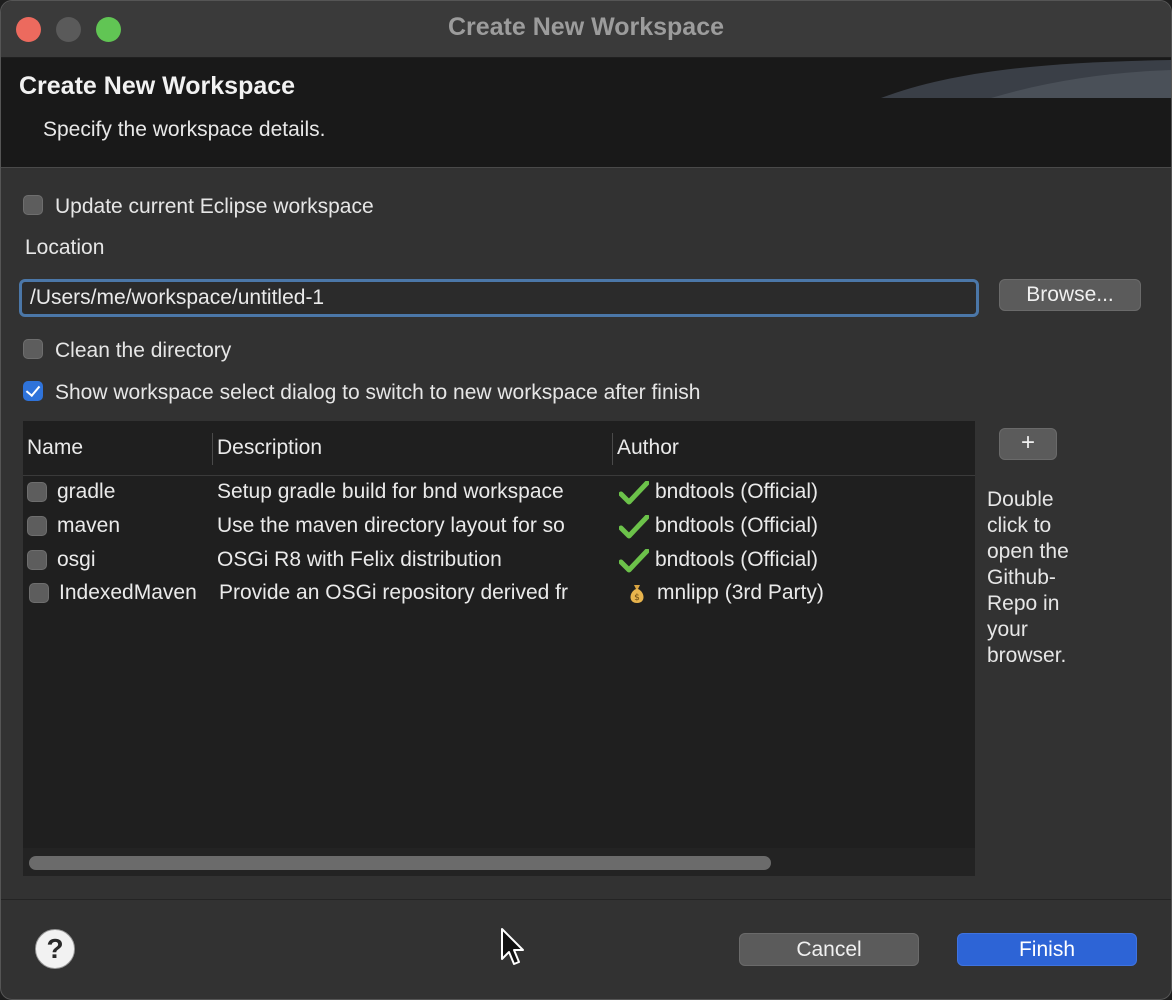 This screenshot has height=1000, width=1172. What do you see at coordinates (33, 391) in the screenshot?
I see `show-dialog-checkbox` at bounding box center [33, 391].